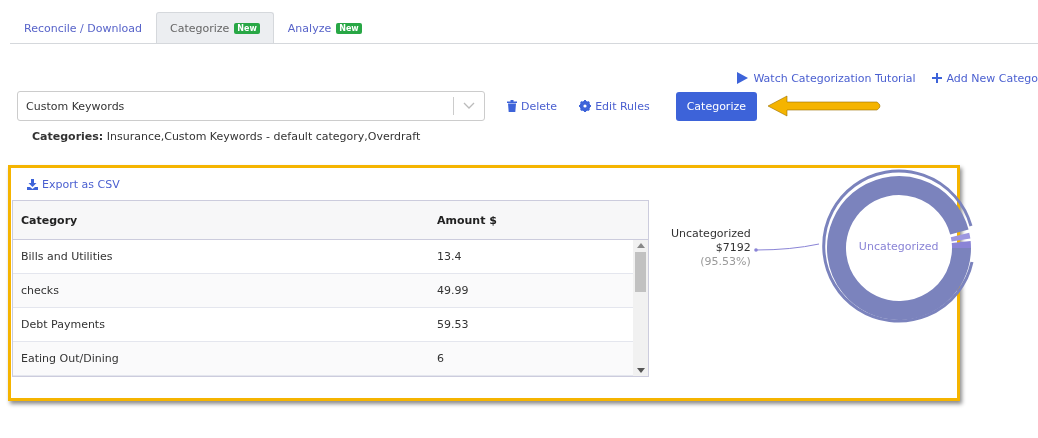  Describe the element at coordinates (898, 246) in the screenshot. I see `donut-center-label: Uncategorized` at that location.